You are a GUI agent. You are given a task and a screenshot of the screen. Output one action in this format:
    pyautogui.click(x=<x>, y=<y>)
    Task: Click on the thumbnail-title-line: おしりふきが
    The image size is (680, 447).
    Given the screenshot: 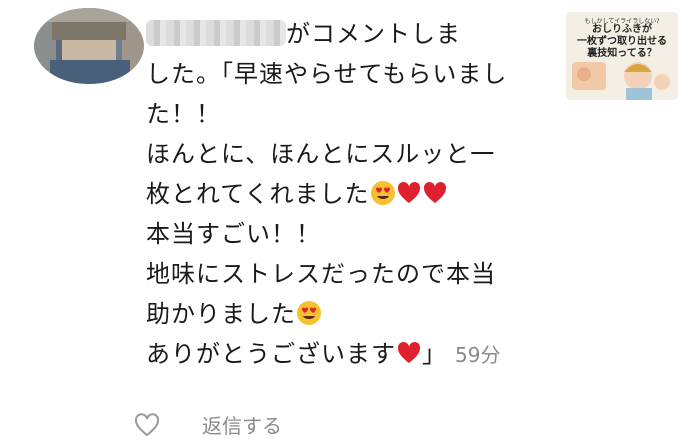 What is the action you would take?
    pyautogui.click(x=622, y=29)
    